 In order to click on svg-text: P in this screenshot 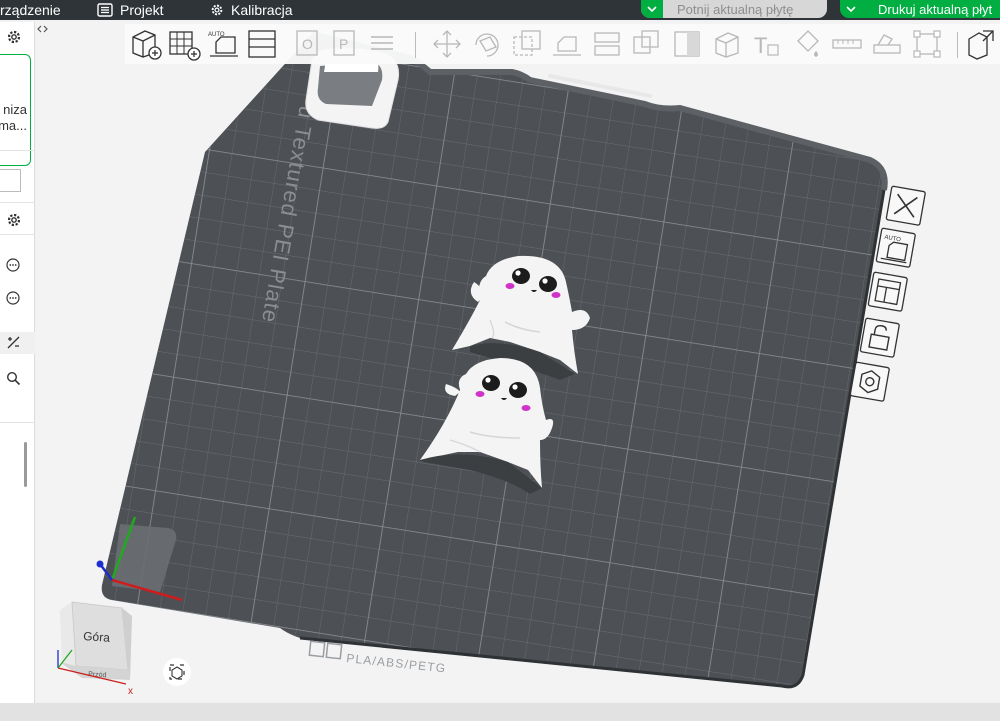, I will do `click(343, 44)`.